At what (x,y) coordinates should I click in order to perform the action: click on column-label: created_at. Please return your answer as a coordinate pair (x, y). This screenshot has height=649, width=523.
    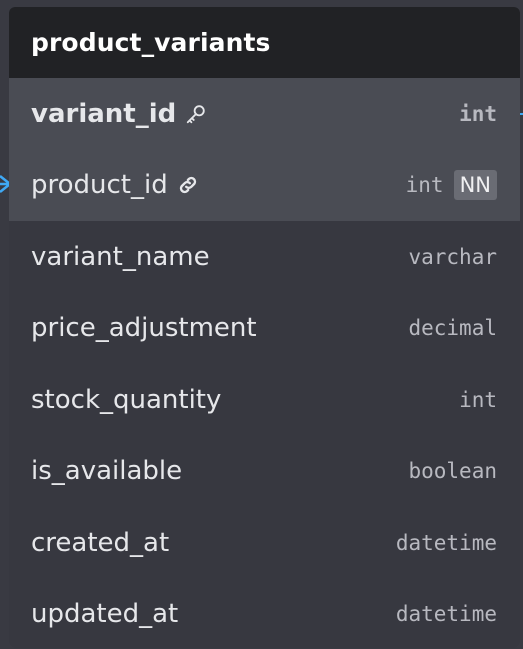
    Looking at the image, I should click on (100, 542).